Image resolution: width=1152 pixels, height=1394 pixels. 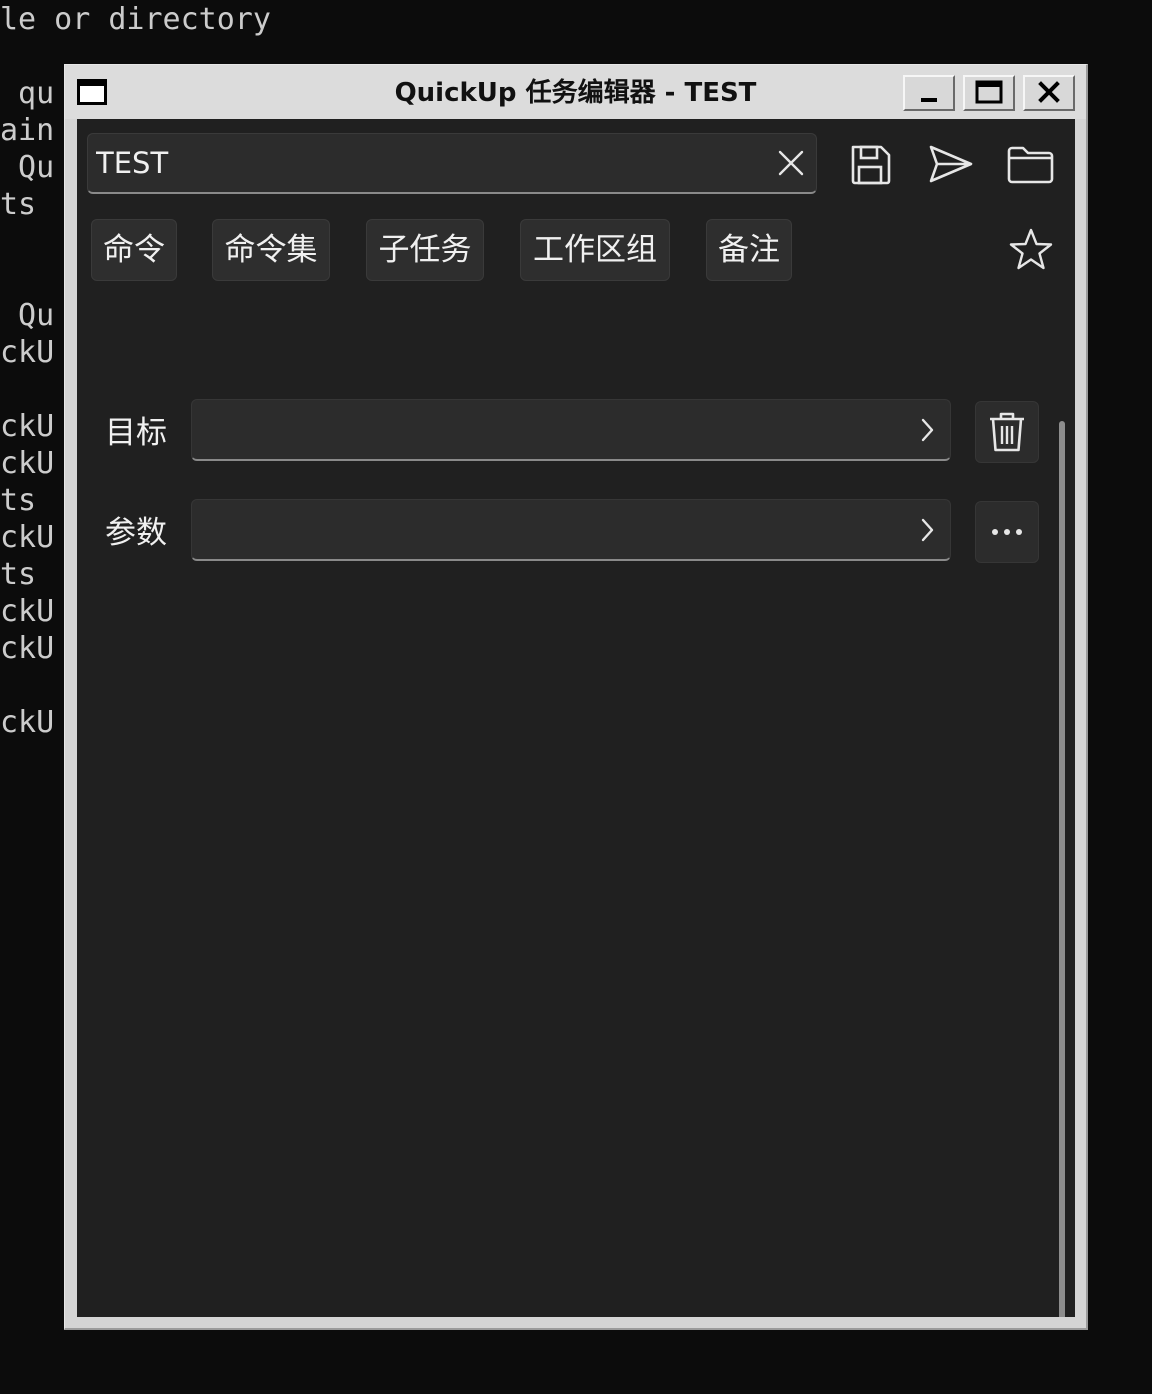 What do you see at coordinates (136, 533) in the screenshot?
I see `params-label: 参数` at bounding box center [136, 533].